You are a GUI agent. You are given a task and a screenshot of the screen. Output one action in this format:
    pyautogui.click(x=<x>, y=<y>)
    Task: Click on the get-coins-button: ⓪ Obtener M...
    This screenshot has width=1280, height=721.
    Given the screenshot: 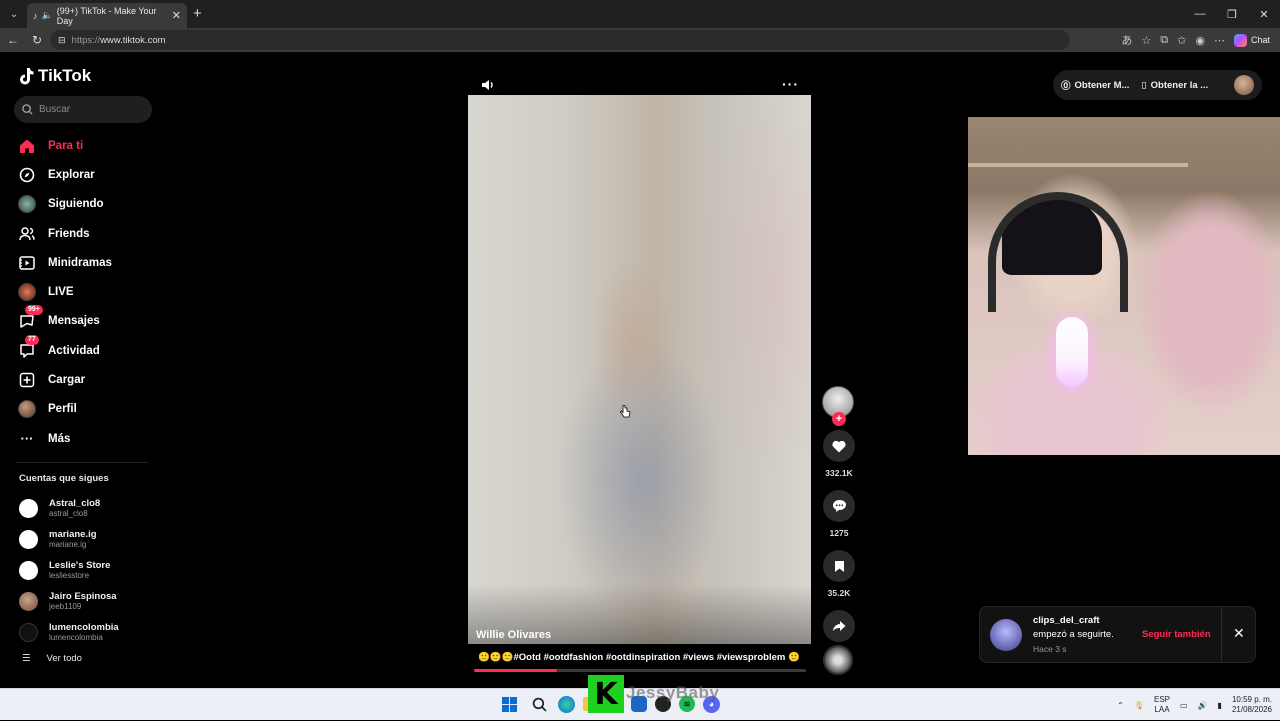 What is the action you would take?
    pyautogui.click(x=1095, y=85)
    